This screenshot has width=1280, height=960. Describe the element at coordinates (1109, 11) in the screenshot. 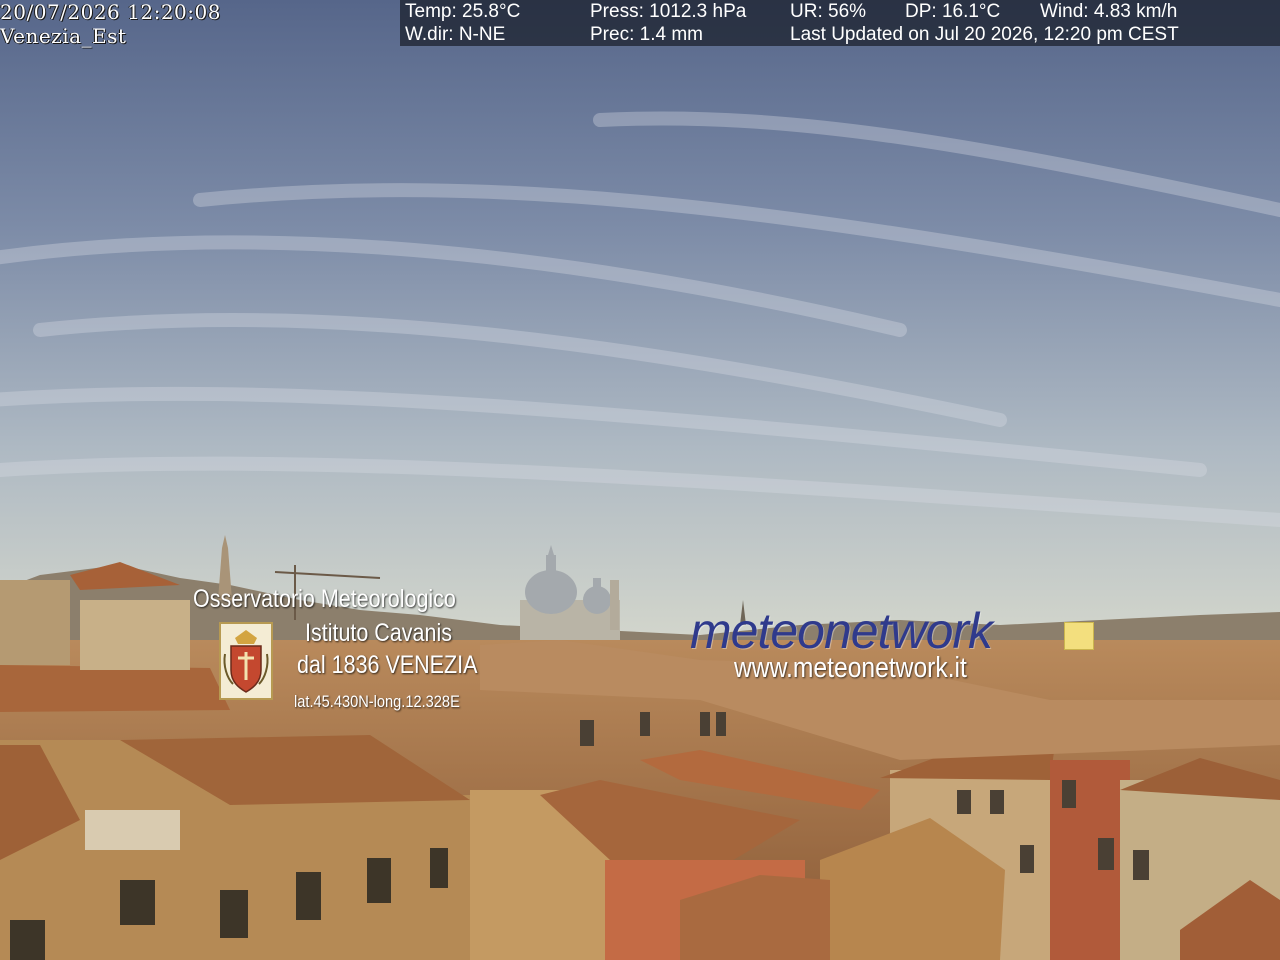

I see `wind-speed-reading: Wind: 4.83 km/h` at that location.